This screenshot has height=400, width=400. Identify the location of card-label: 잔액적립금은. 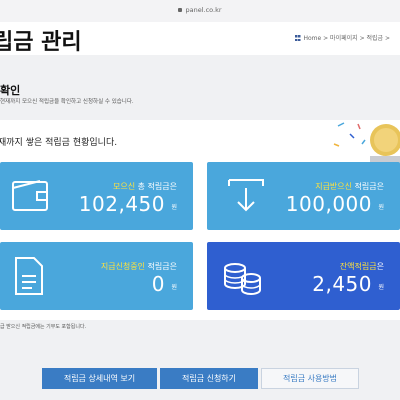
(362, 266).